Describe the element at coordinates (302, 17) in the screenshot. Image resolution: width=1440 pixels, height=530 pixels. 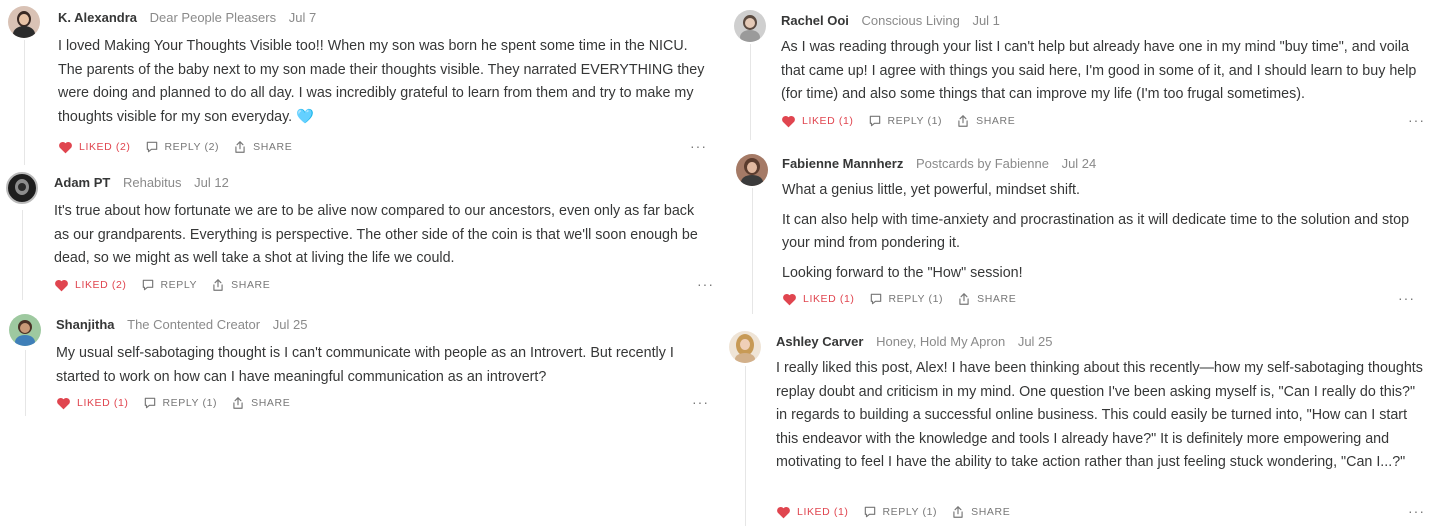
I see `comment-date: Jul 7` at that location.